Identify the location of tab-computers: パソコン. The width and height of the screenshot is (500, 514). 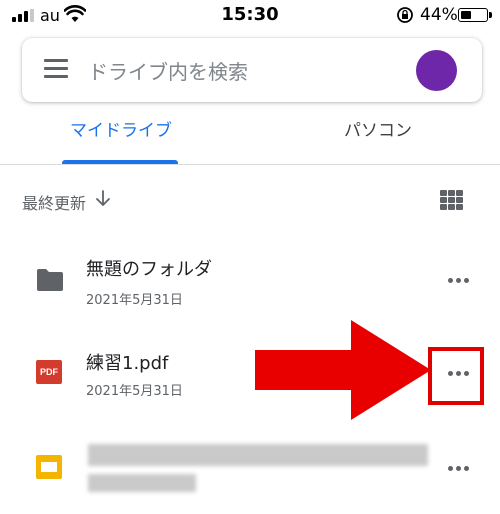
(378, 136).